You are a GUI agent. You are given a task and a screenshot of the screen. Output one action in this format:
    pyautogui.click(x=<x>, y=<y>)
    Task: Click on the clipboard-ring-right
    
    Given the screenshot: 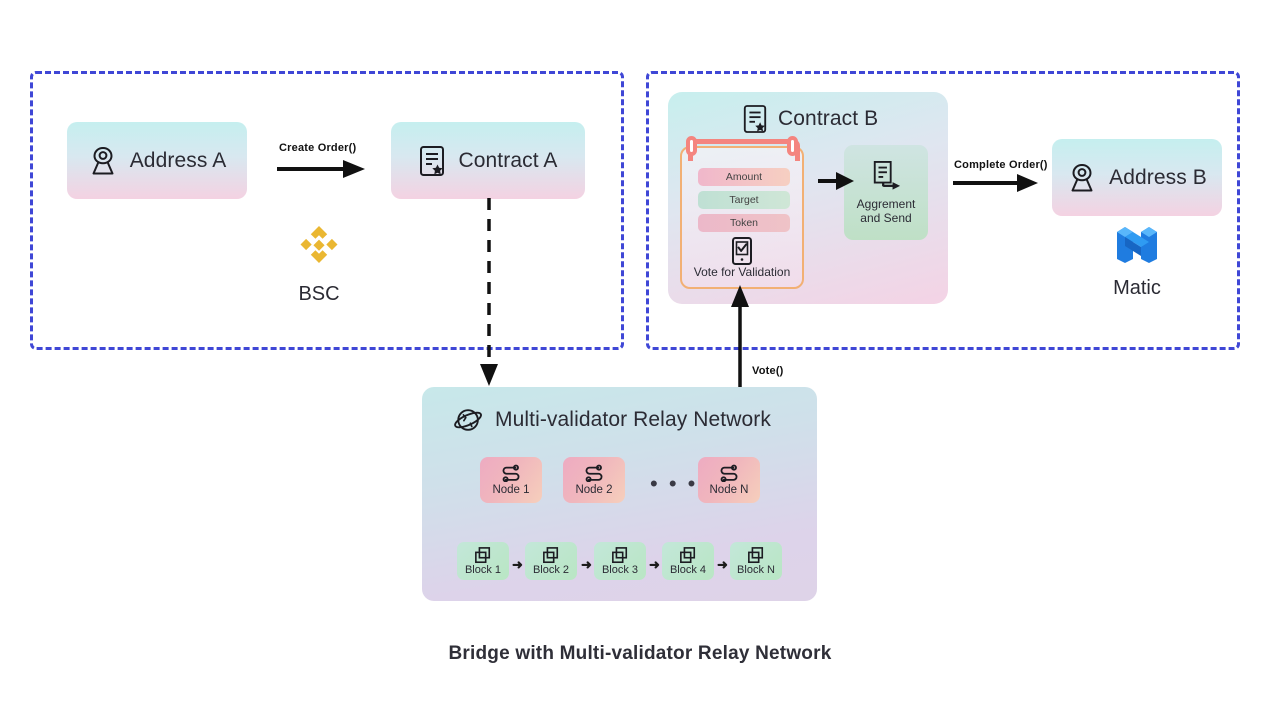 What is the action you would take?
    pyautogui.click(x=792, y=146)
    